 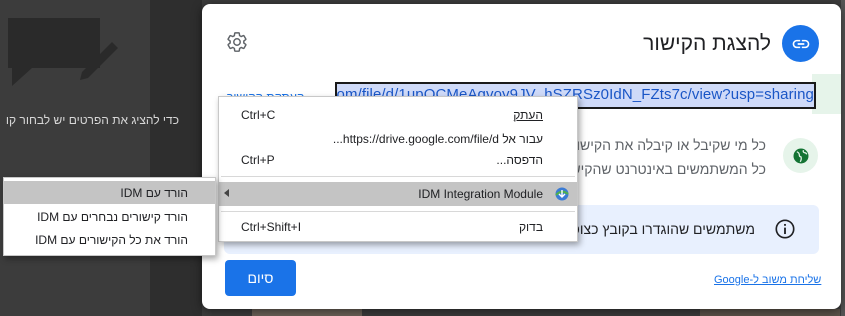 What do you see at coordinates (258, 160) in the screenshot?
I see `shortcut-text: Ctrl+P` at bounding box center [258, 160].